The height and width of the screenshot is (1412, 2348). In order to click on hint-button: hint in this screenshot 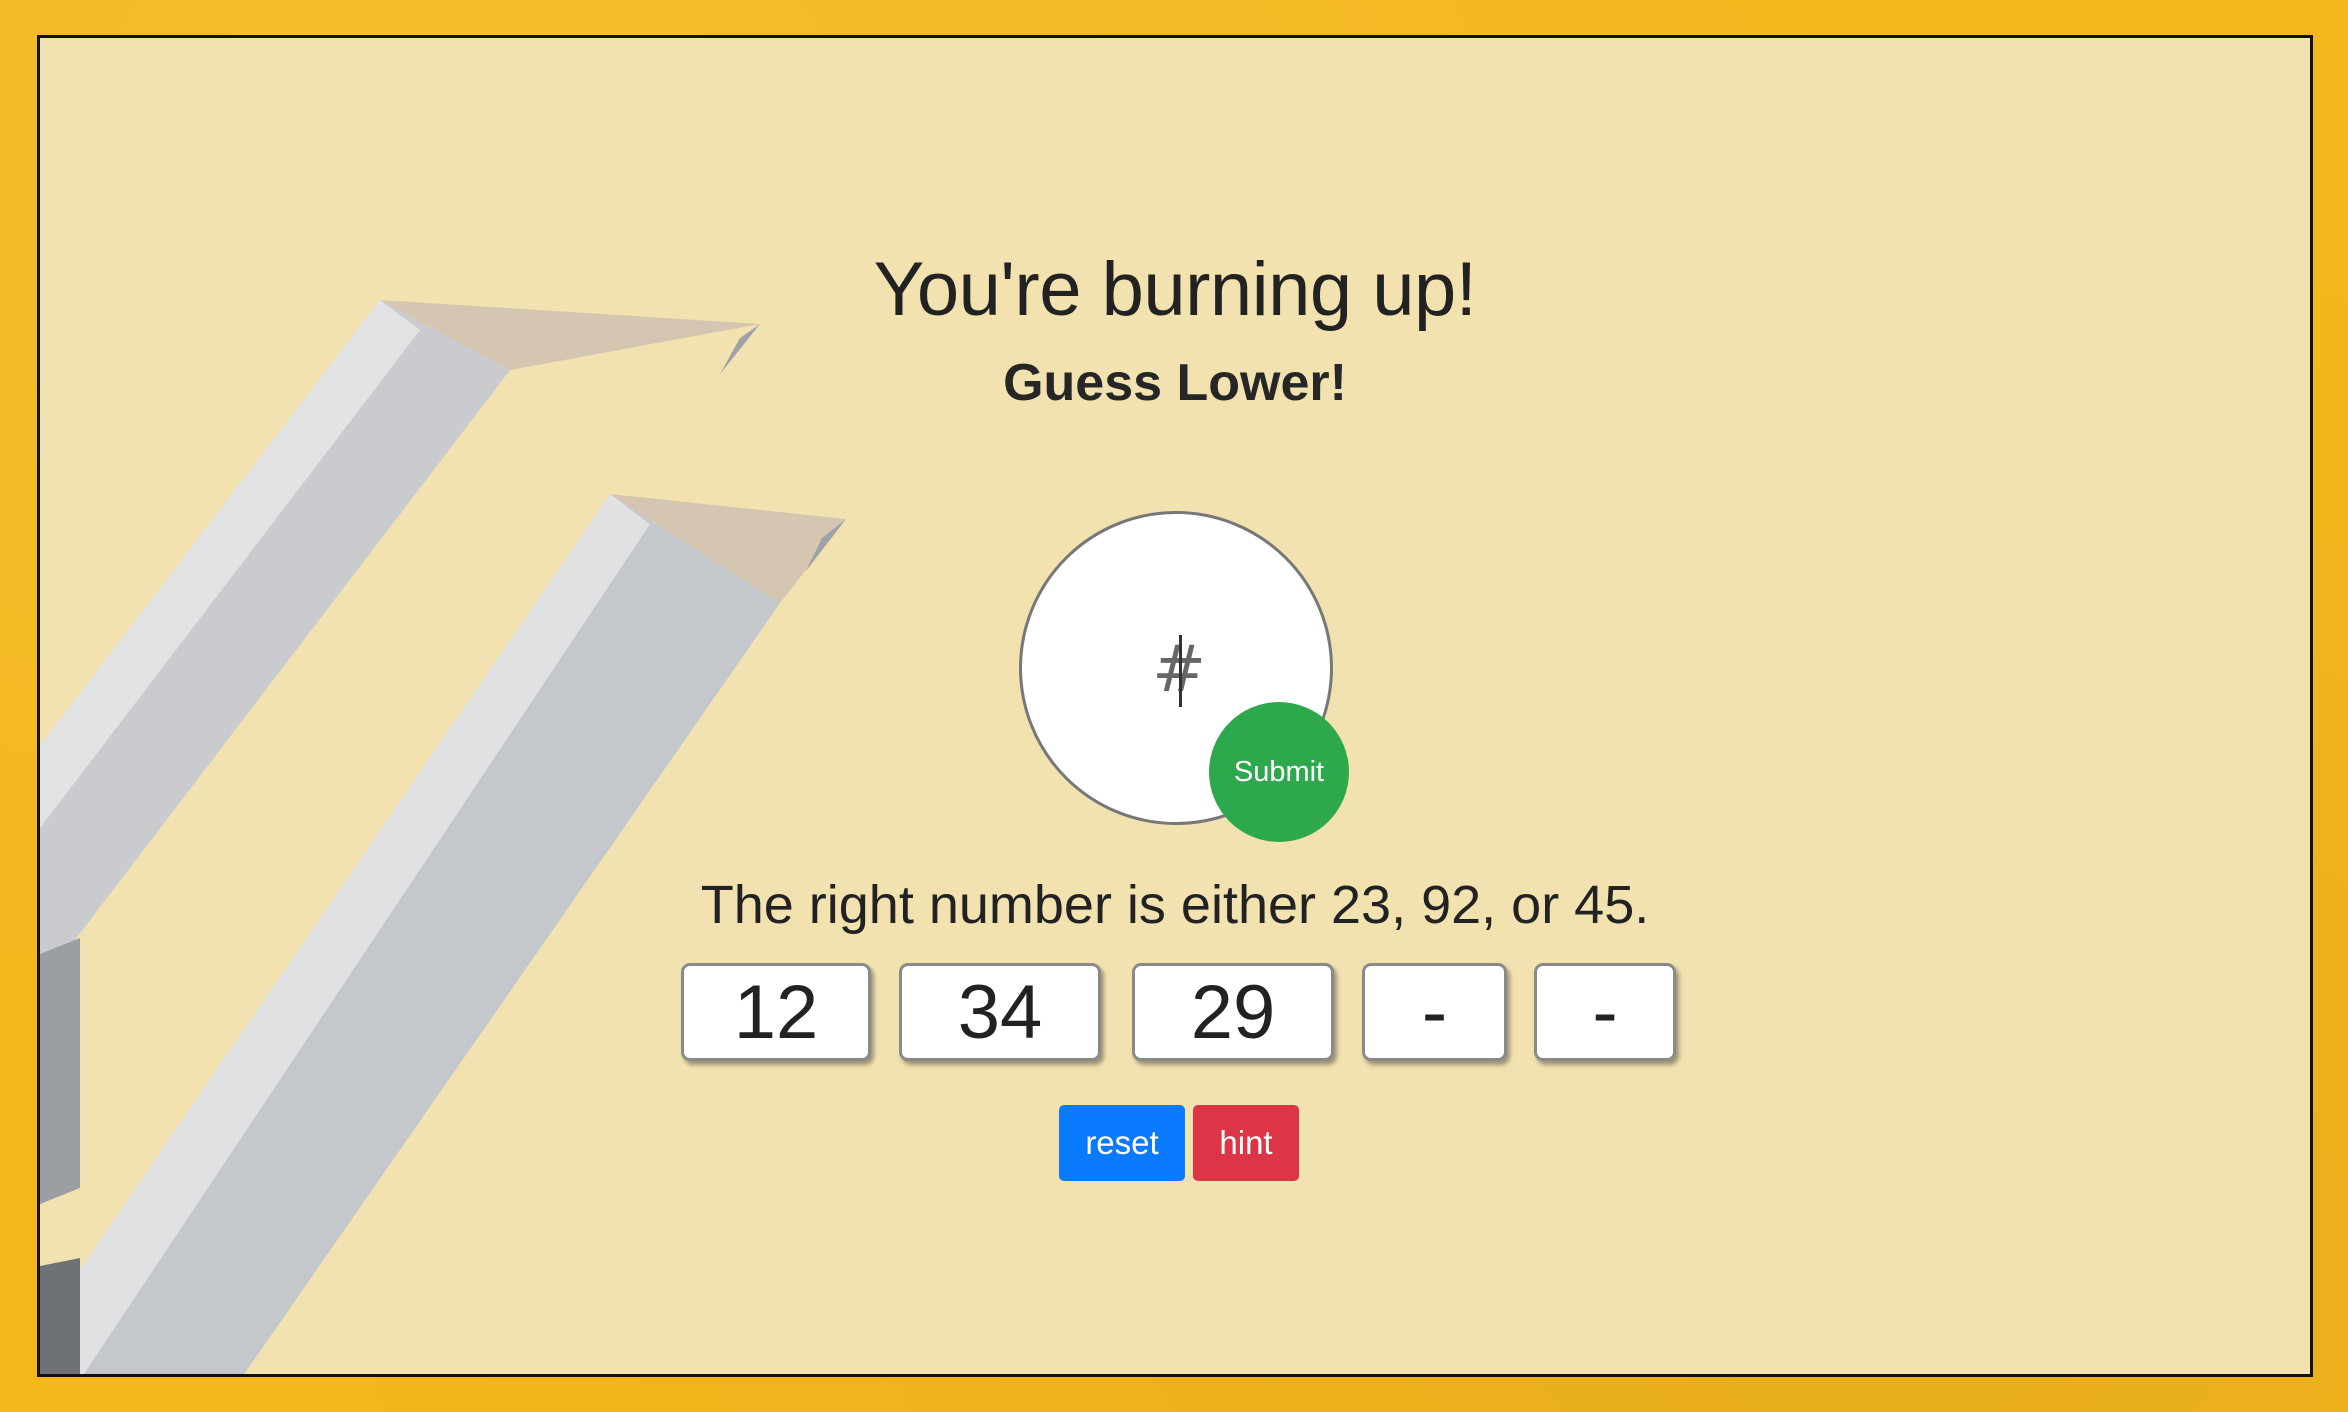, I will do `click(1246, 1143)`.